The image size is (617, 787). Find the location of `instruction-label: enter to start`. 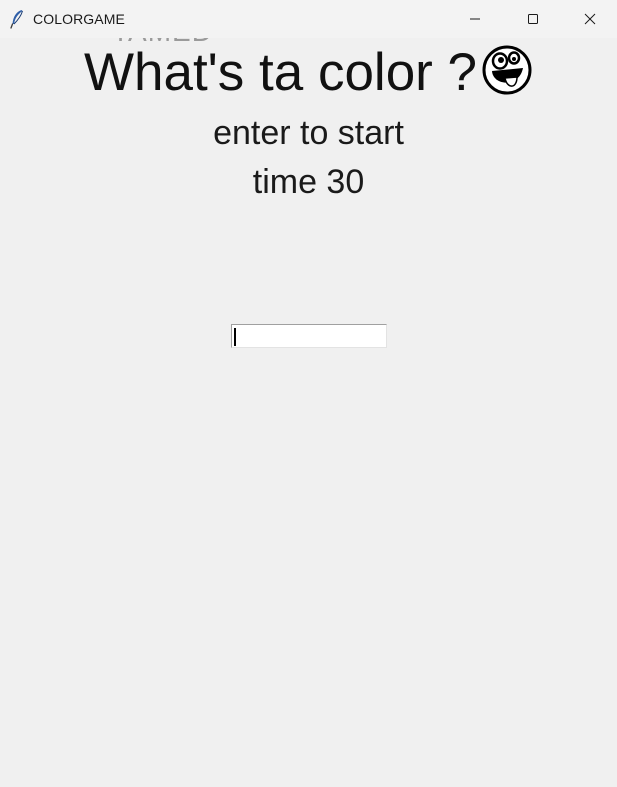

instruction-label: enter to start is located at coordinates (308, 133).